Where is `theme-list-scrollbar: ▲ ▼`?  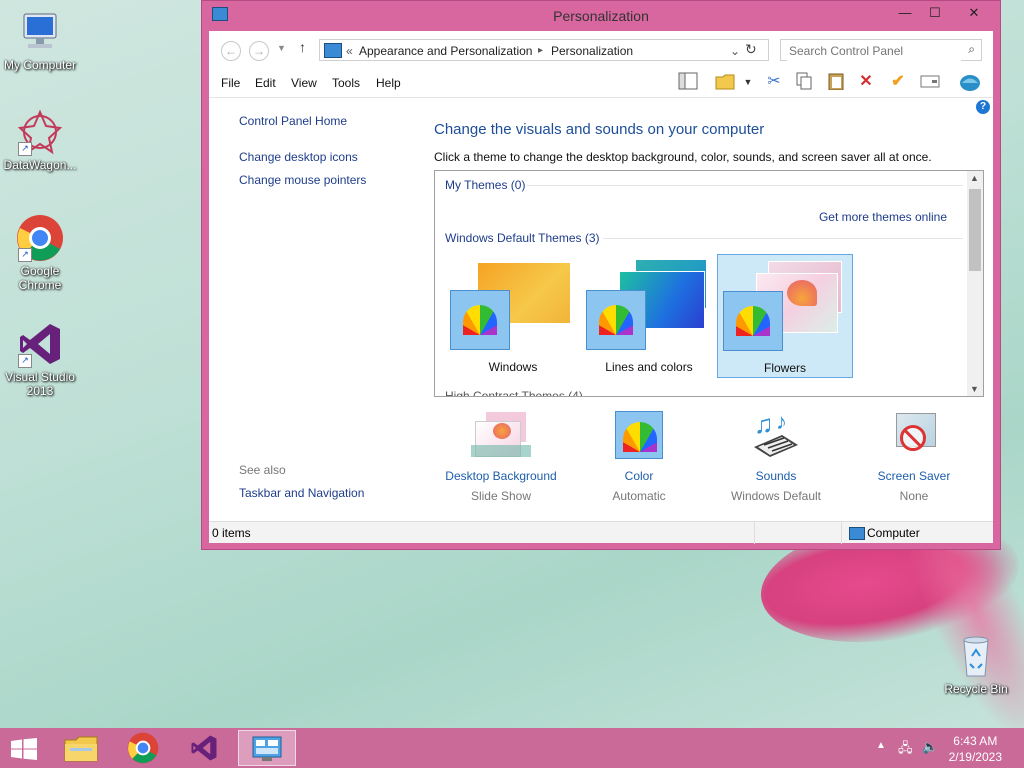
theme-list-scrollbar: ▲ ▼ is located at coordinates (975, 283).